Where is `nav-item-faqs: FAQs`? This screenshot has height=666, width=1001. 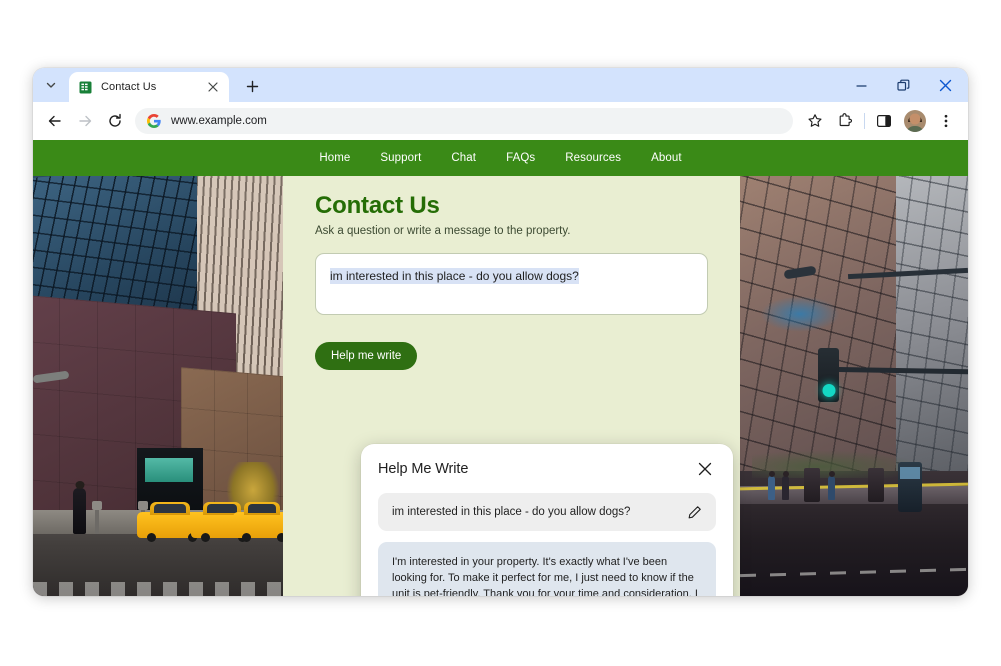 nav-item-faqs: FAQs is located at coordinates (520, 158).